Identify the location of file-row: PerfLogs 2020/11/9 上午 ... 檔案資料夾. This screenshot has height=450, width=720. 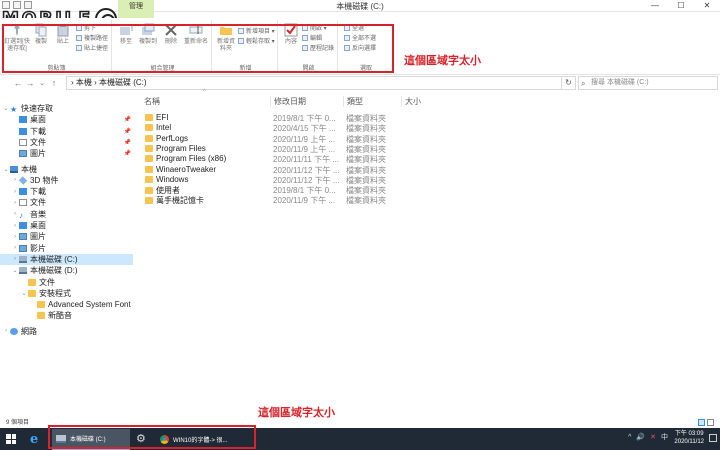
(351, 139).